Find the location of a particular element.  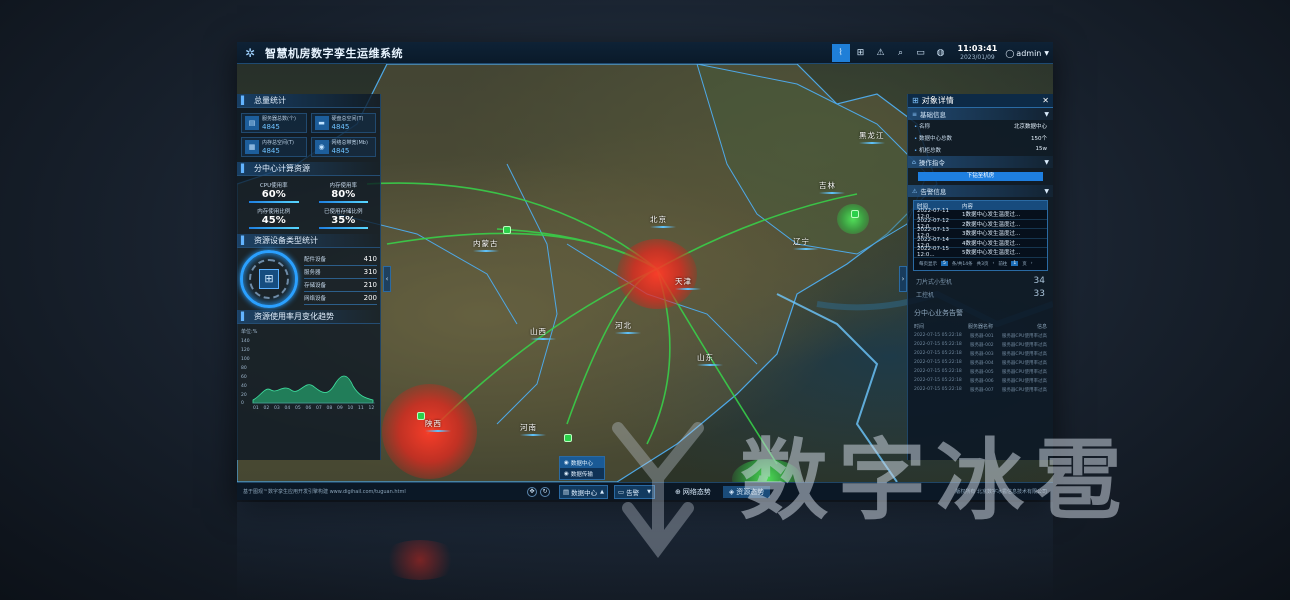

collapse-left-panel-button: ‹ is located at coordinates (387, 279).